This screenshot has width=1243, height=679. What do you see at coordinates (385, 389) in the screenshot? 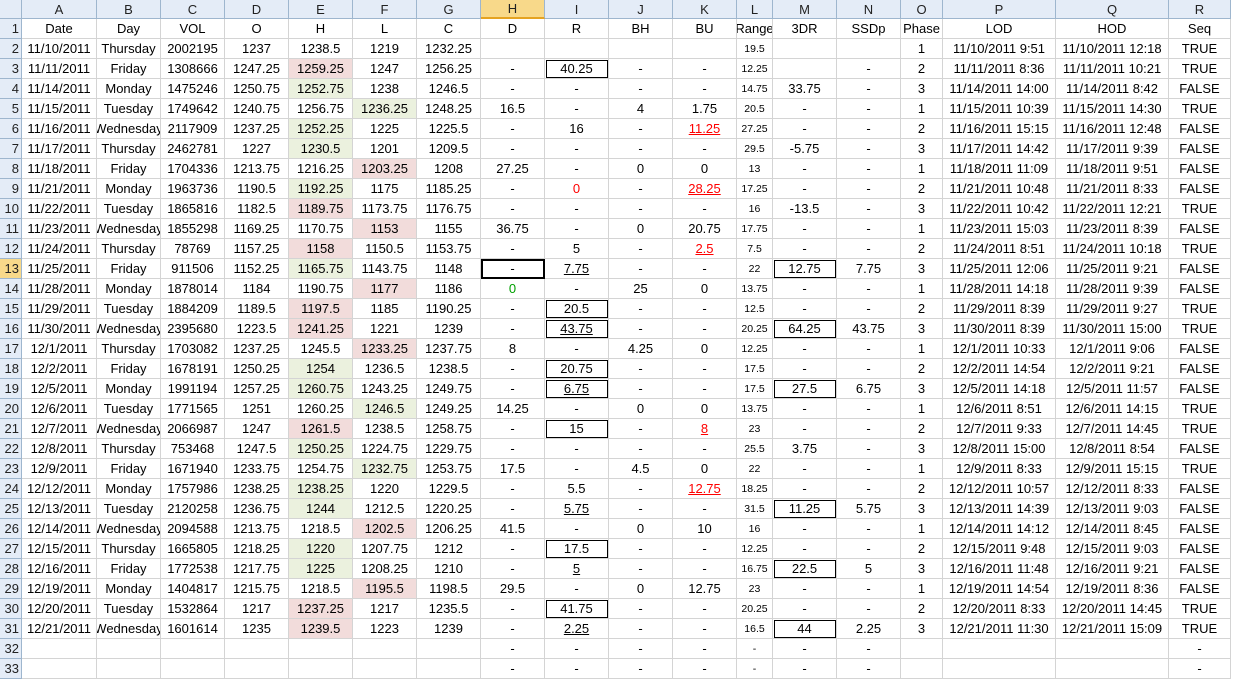
I see `table-cell: 1243.25` at bounding box center [385, 389].